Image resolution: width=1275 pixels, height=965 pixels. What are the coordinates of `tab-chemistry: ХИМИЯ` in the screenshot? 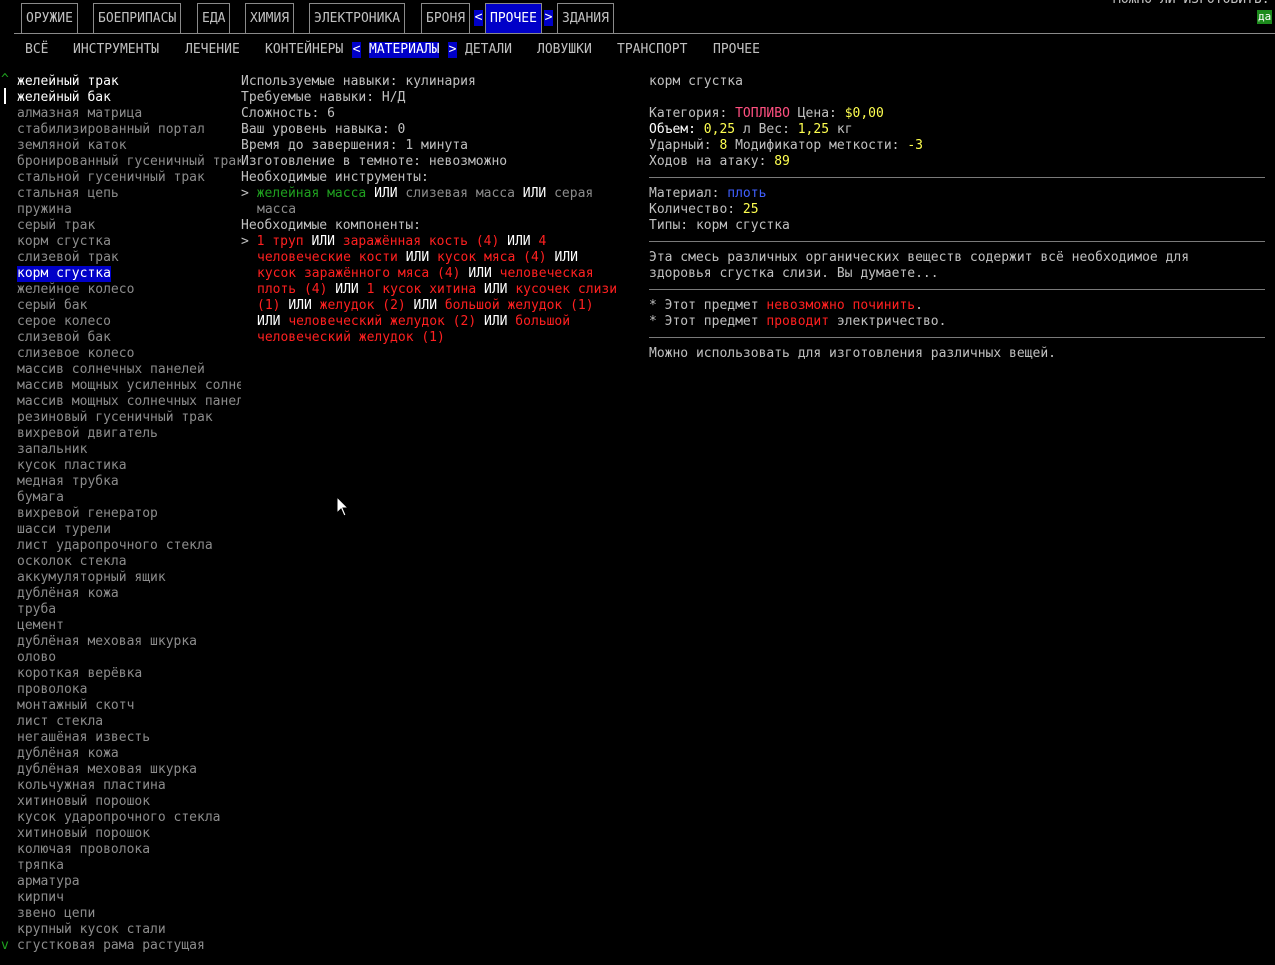 It's located at (270, 18).